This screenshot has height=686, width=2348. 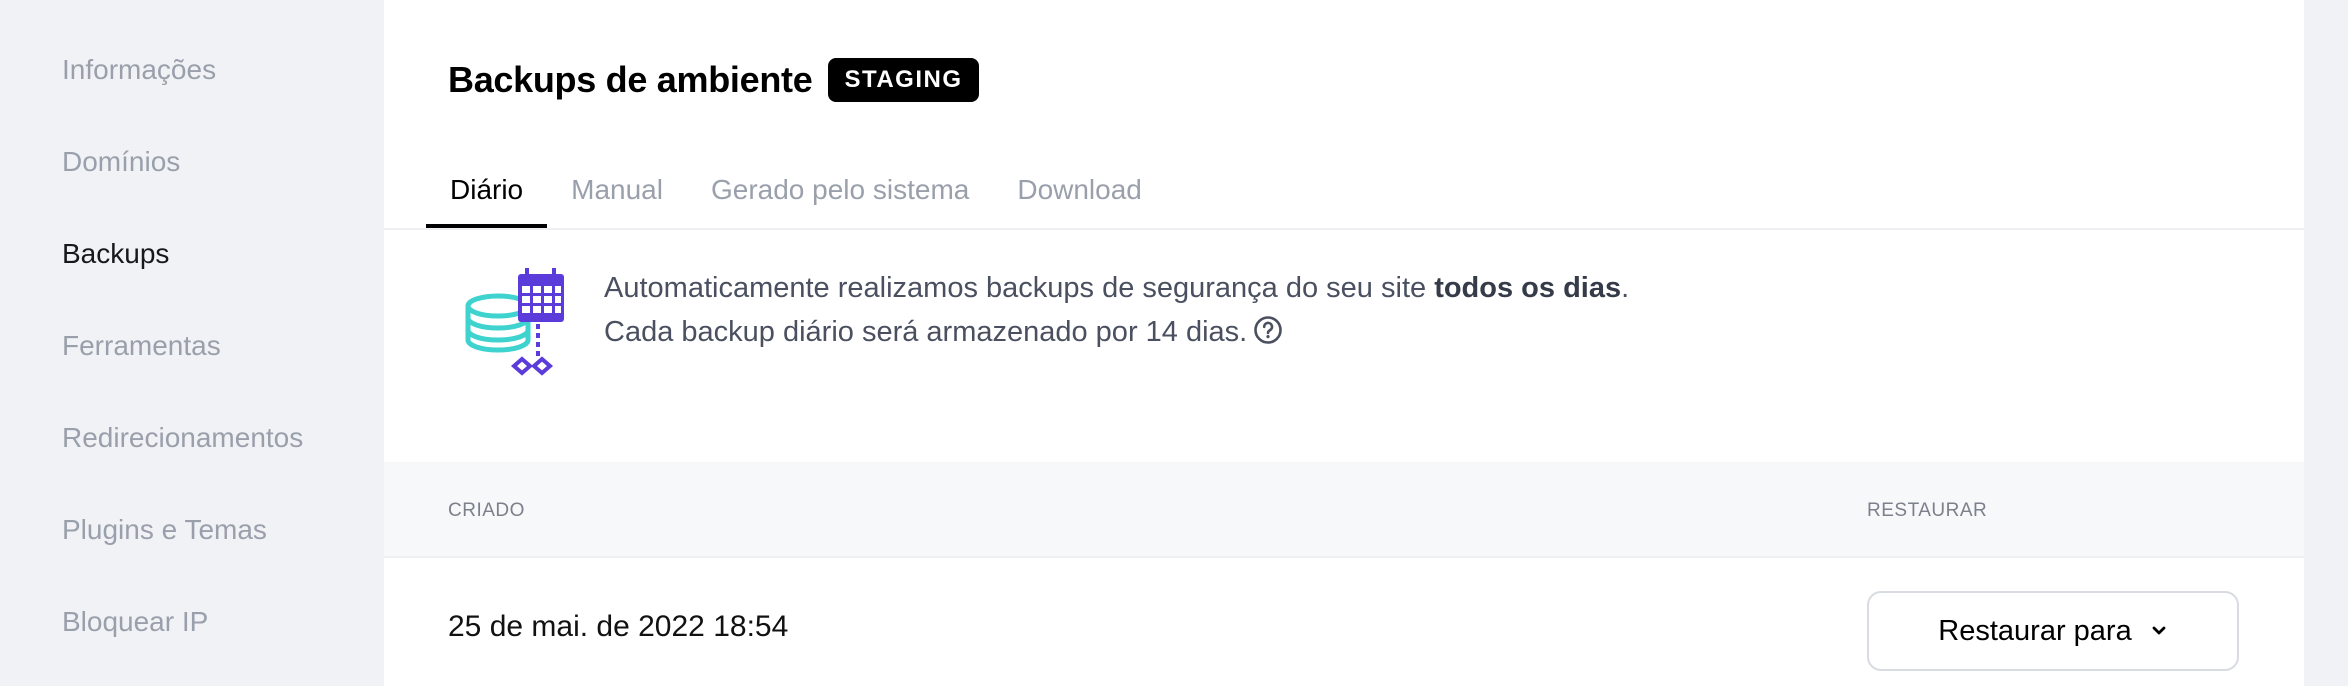 I want to click on sidebar-item-redirecionamentos: Redirecionamentos, so click(x=182, y=438).